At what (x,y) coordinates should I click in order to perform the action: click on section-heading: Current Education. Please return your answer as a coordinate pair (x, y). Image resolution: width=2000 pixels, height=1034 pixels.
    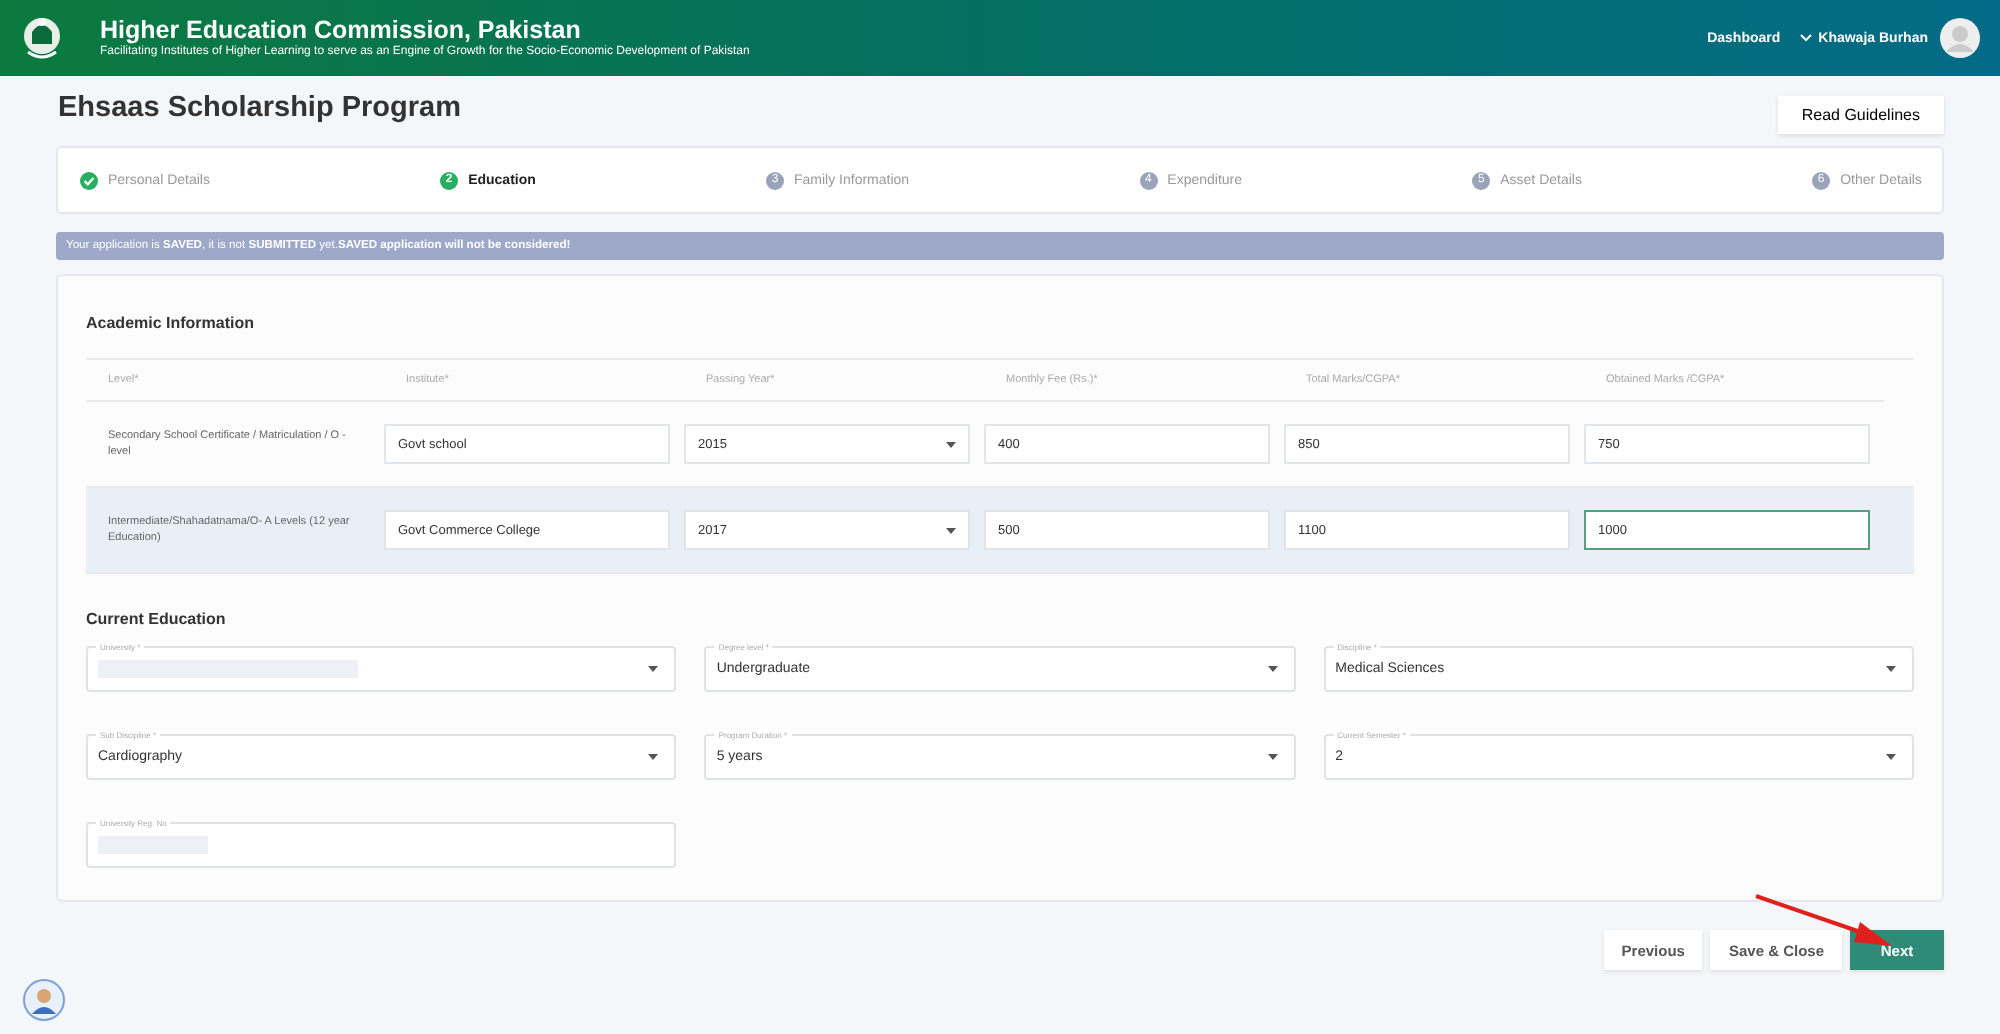
    Looking at the image, I should click on (157, 619).